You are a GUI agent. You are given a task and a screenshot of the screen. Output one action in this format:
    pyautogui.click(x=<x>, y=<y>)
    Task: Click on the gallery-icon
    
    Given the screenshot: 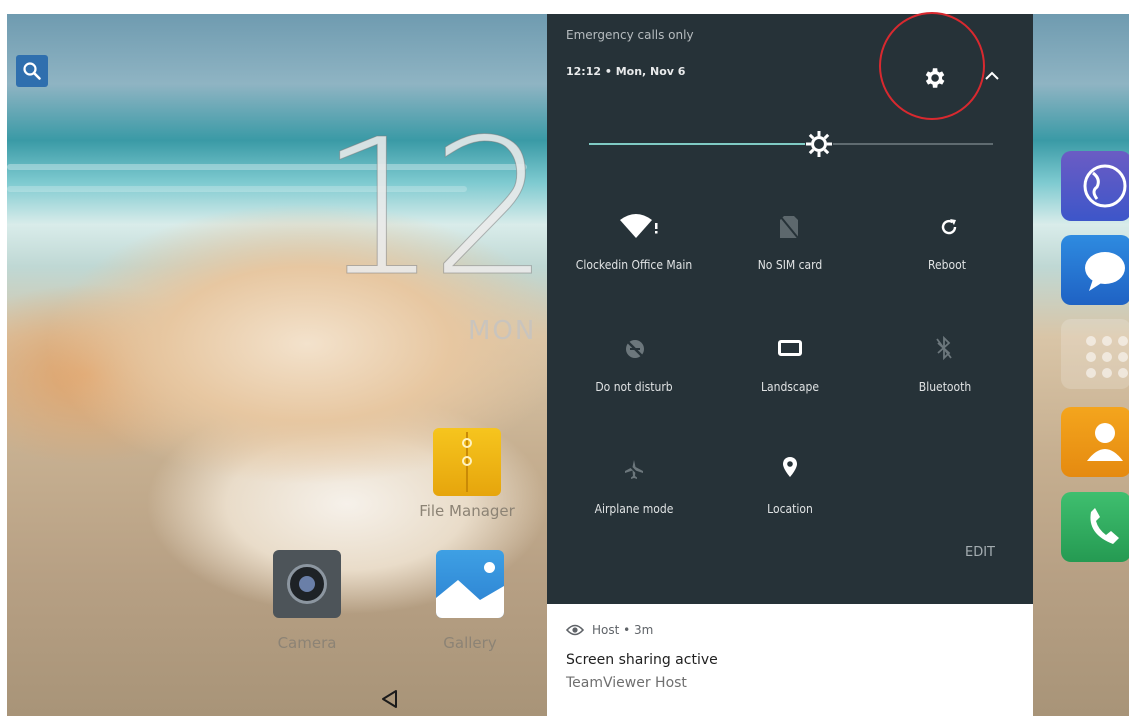 What is the action you would take?
    pyautogui.click(x=470, y=584)
    